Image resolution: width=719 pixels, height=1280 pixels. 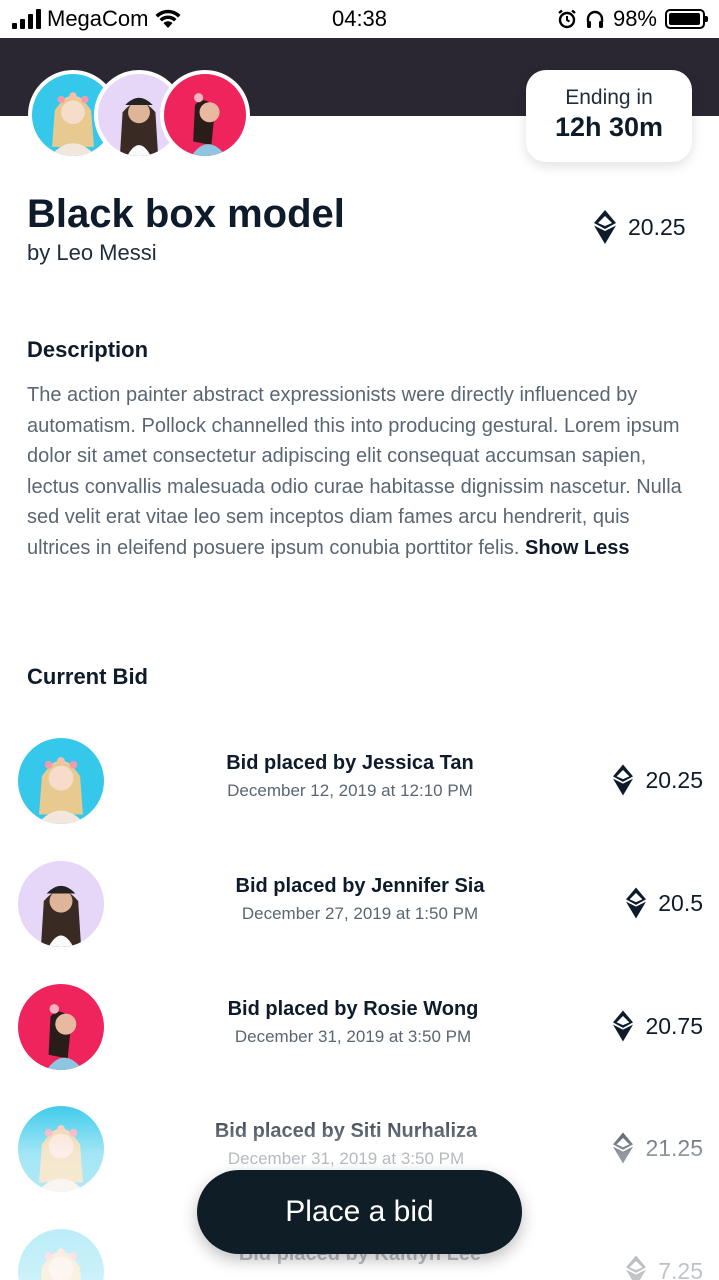 I want to click on item-price-value: 20.25, so click(x=657, y=226).